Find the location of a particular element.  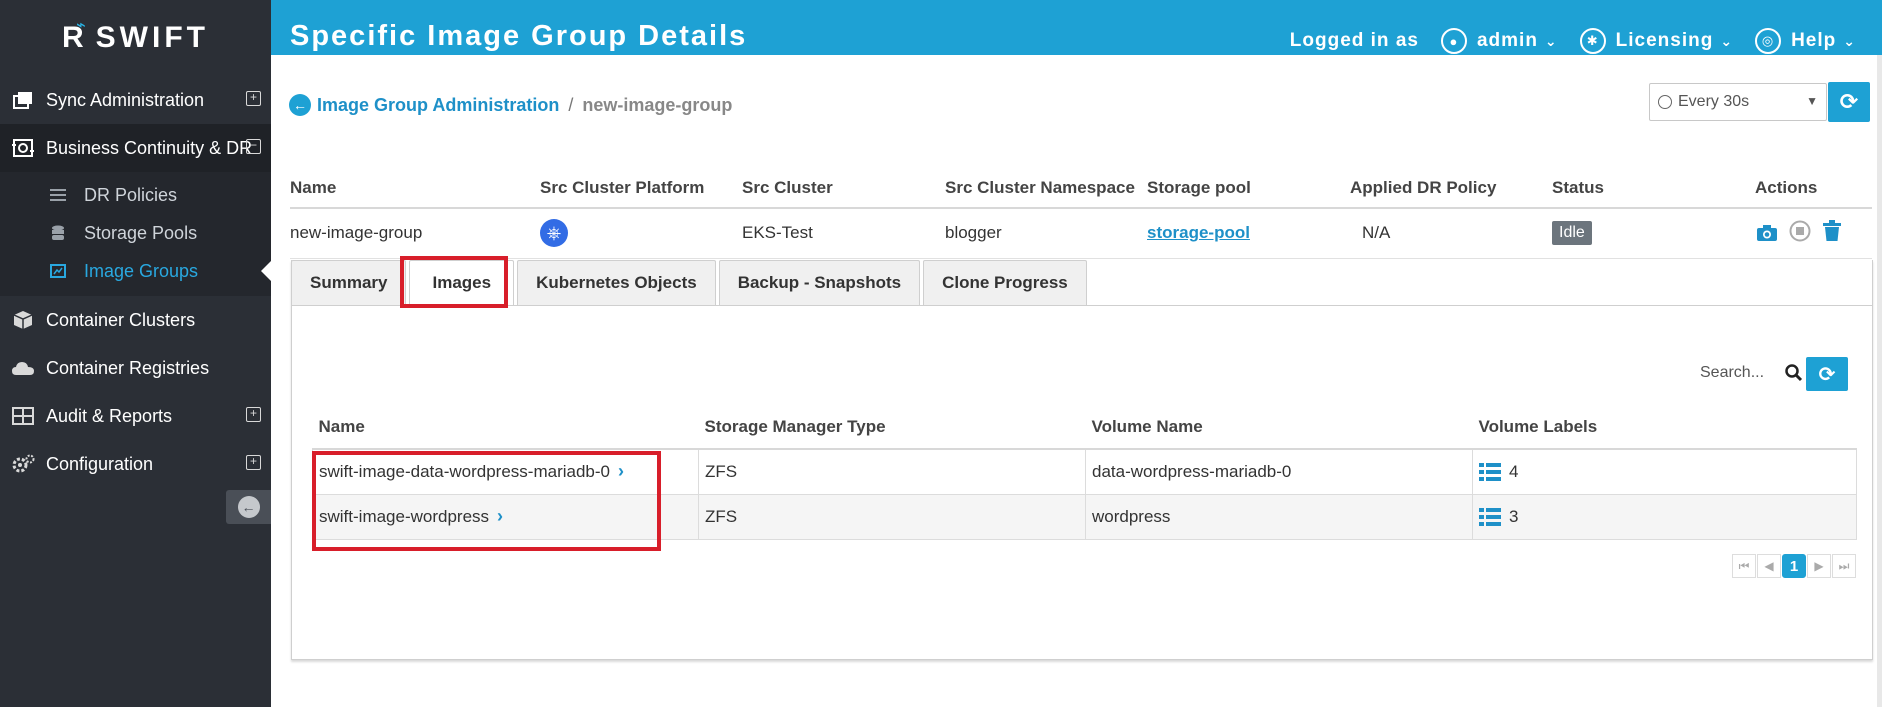

tab-backup-snapshots: Backup - Snapshots is located at coordinates (819, 282).